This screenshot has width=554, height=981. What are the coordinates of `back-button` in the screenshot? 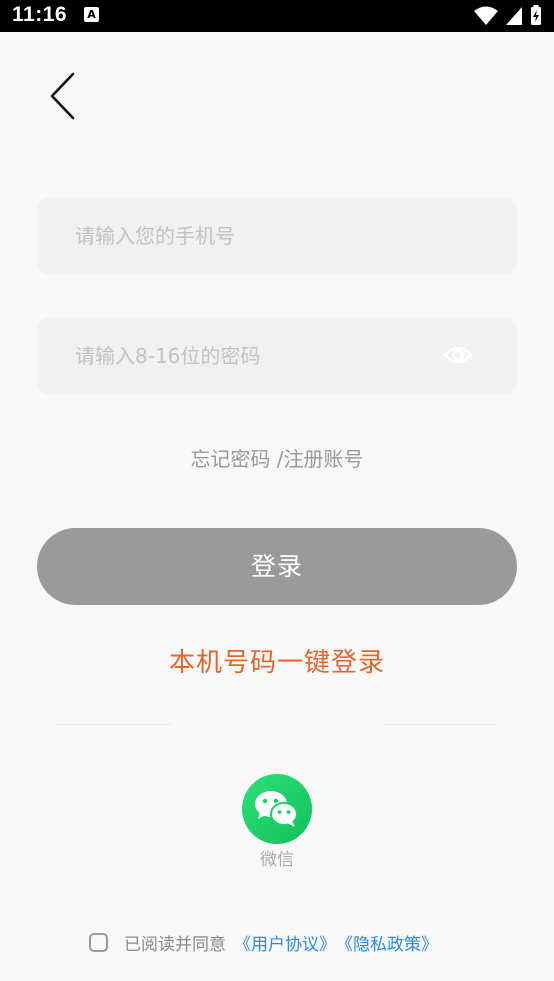 It's located at (64, 96).